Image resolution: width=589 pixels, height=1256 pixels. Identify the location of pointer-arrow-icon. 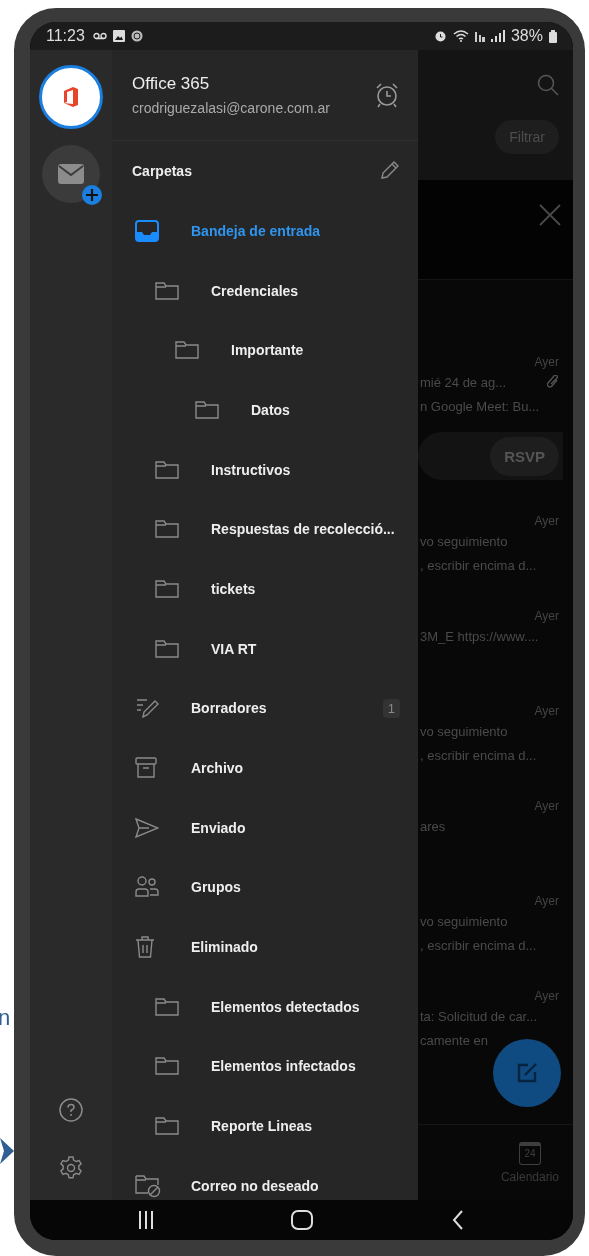
(7, 1151).